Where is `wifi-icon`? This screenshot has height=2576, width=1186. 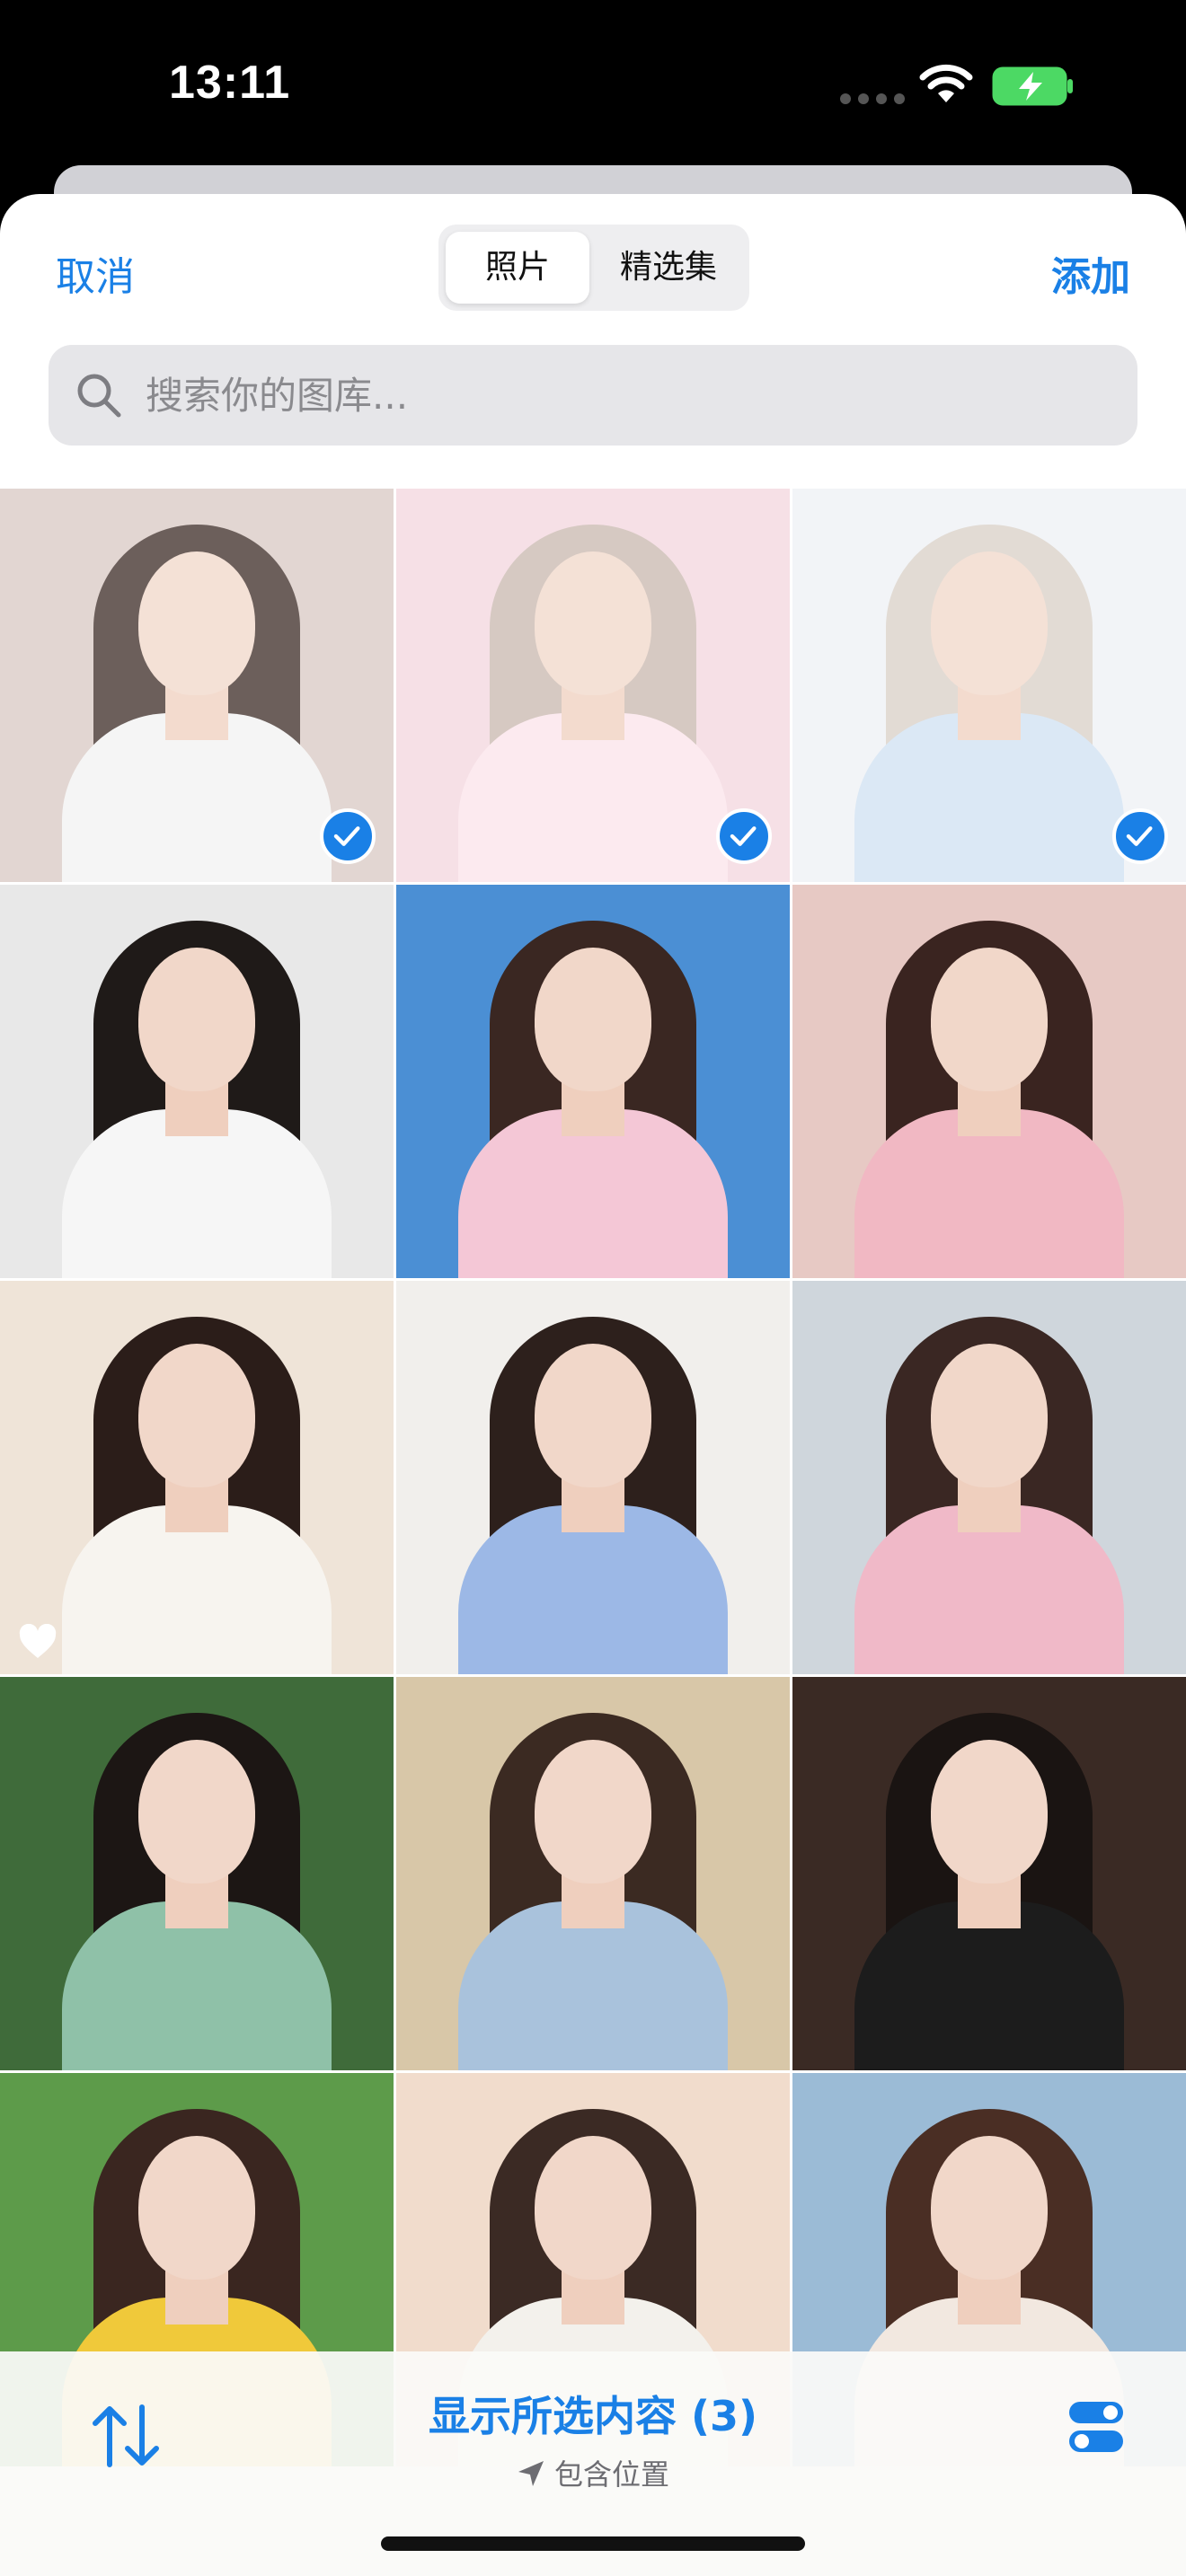 wifi-icon is located at coordinates (946, 83).